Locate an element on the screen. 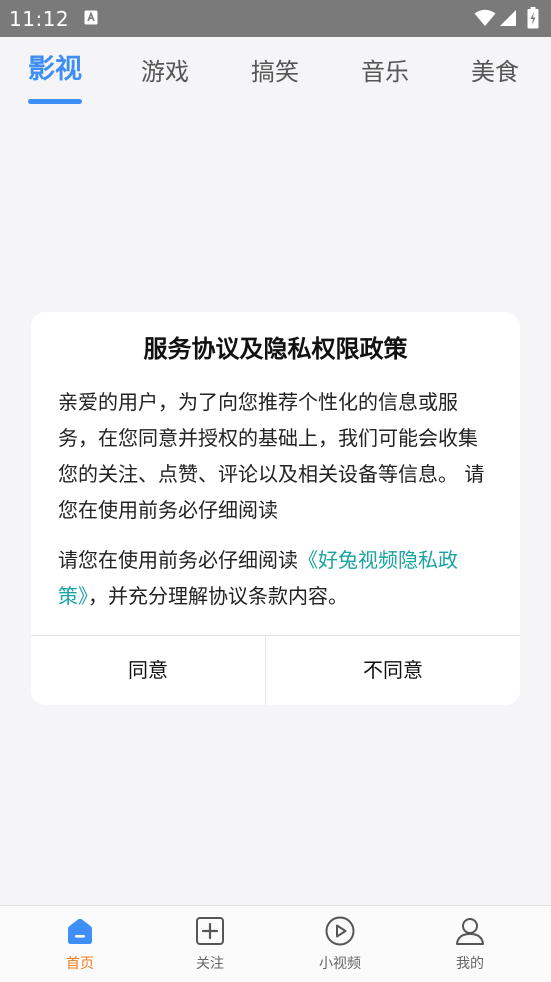 This screenshot has height=982, width=551. active-tab-indicator is located at coordinates (55, 101).